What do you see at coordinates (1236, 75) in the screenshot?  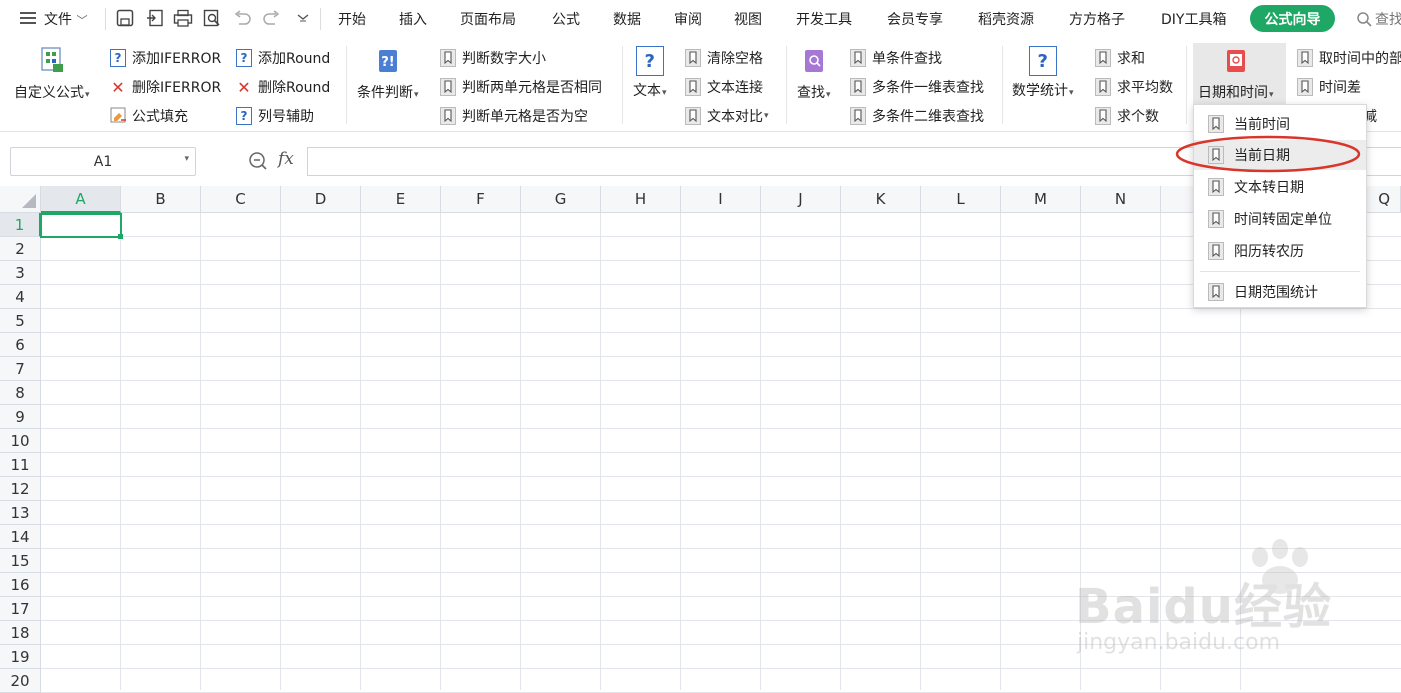 I see `datetime-button: 日期和时间▾` at bounding box center [1236, 75].